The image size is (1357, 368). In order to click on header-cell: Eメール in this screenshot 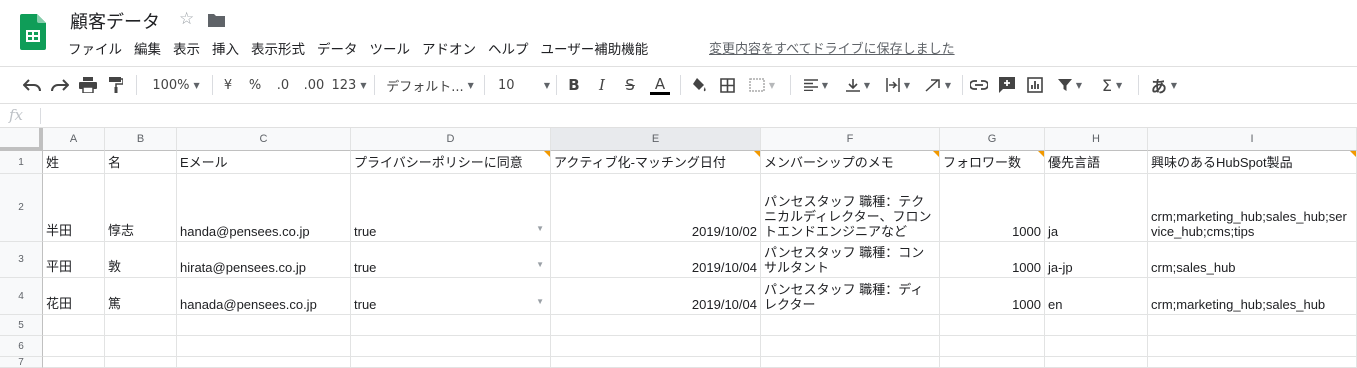, I will do `click(264, 162)`.